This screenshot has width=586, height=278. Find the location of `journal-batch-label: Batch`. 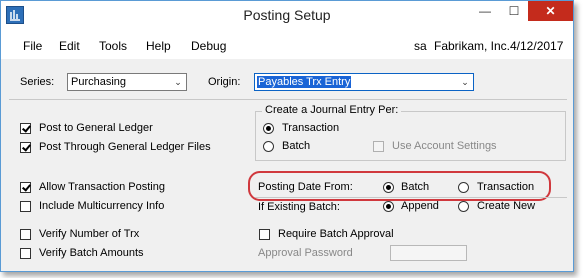

journal-batch-label: Batch is located at coordinates (296, 146).